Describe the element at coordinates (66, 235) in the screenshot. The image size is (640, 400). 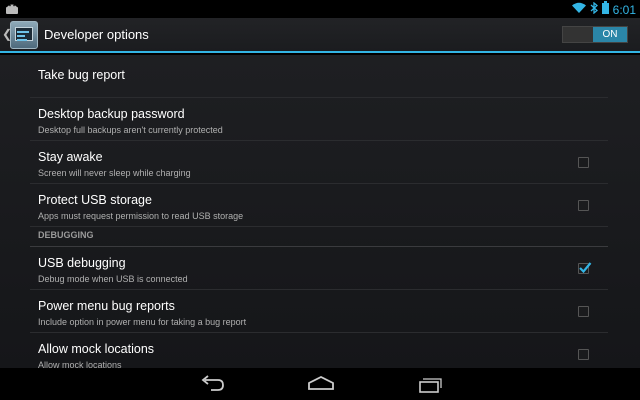
I see `section-title: DEBUGGING` at that location.